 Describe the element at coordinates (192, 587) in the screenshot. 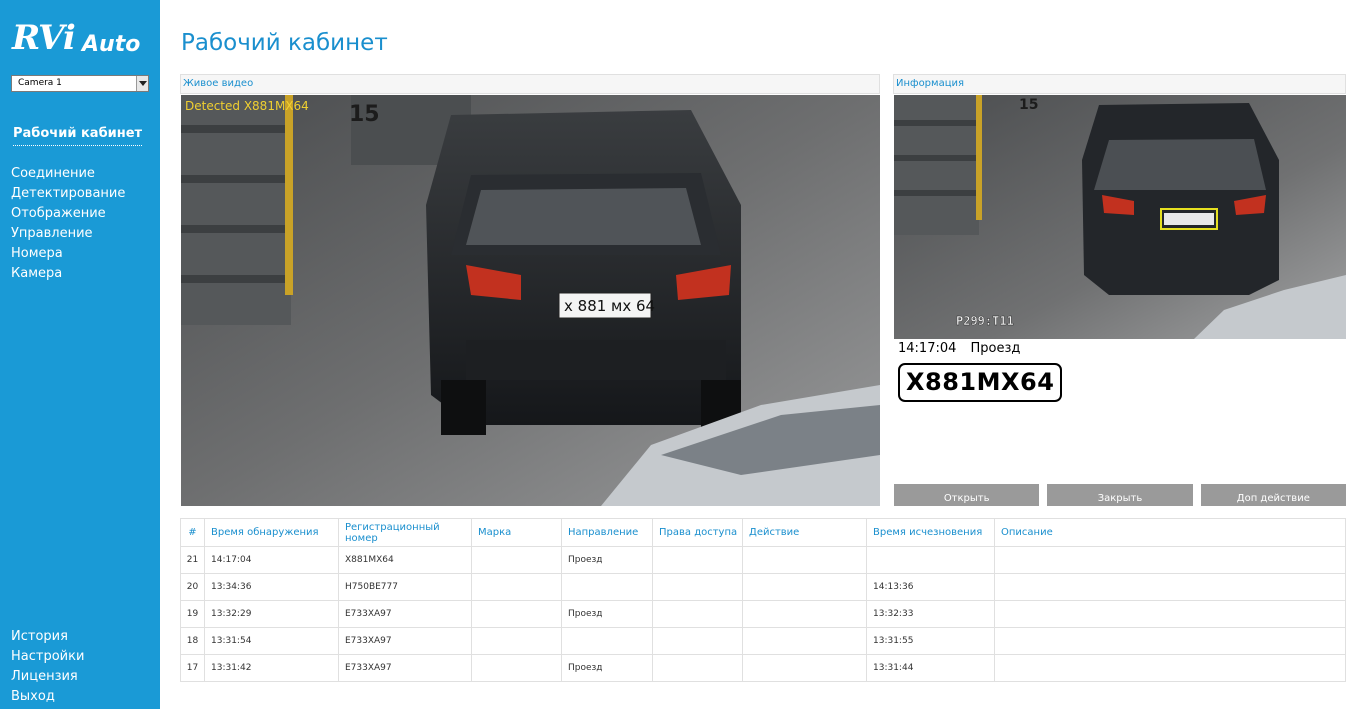

I see `cell-number: 20` at that location.